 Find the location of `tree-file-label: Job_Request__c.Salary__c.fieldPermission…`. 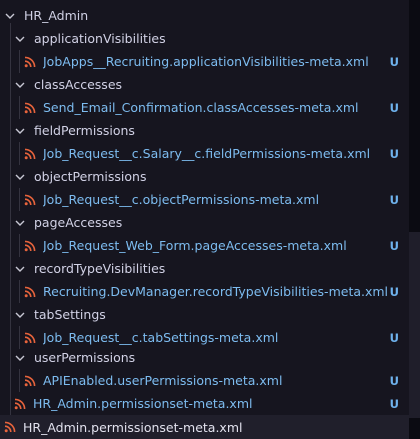

tree-file-label: Job_Request__c.Salary__c.fieldPermission… is located at coordinates (207, 153).